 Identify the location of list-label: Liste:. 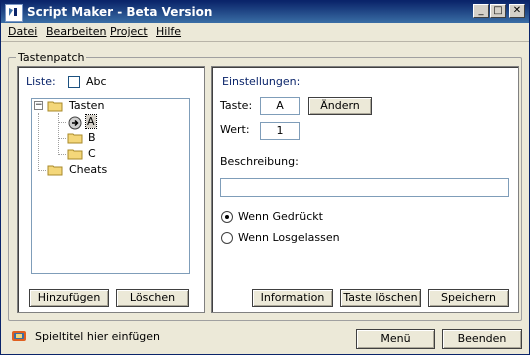
(41, 81).